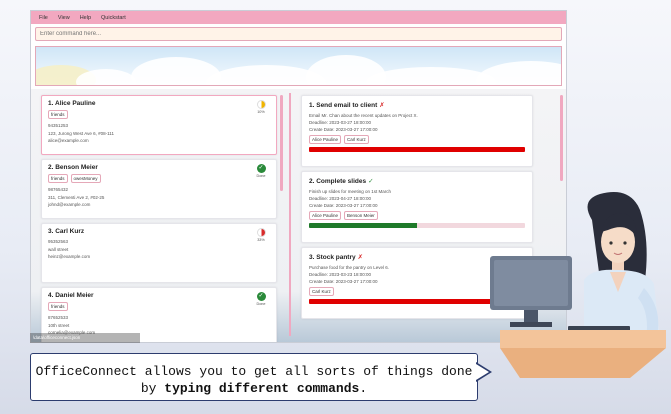  I want to click on person-name: 1. Alice Pauline, so click(72, 103).